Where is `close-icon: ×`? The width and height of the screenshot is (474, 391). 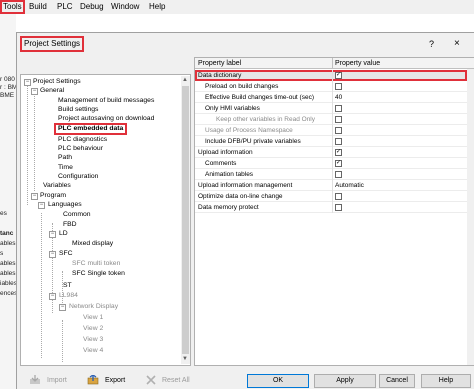 close-icon: × is located at coordinates (457, 43).